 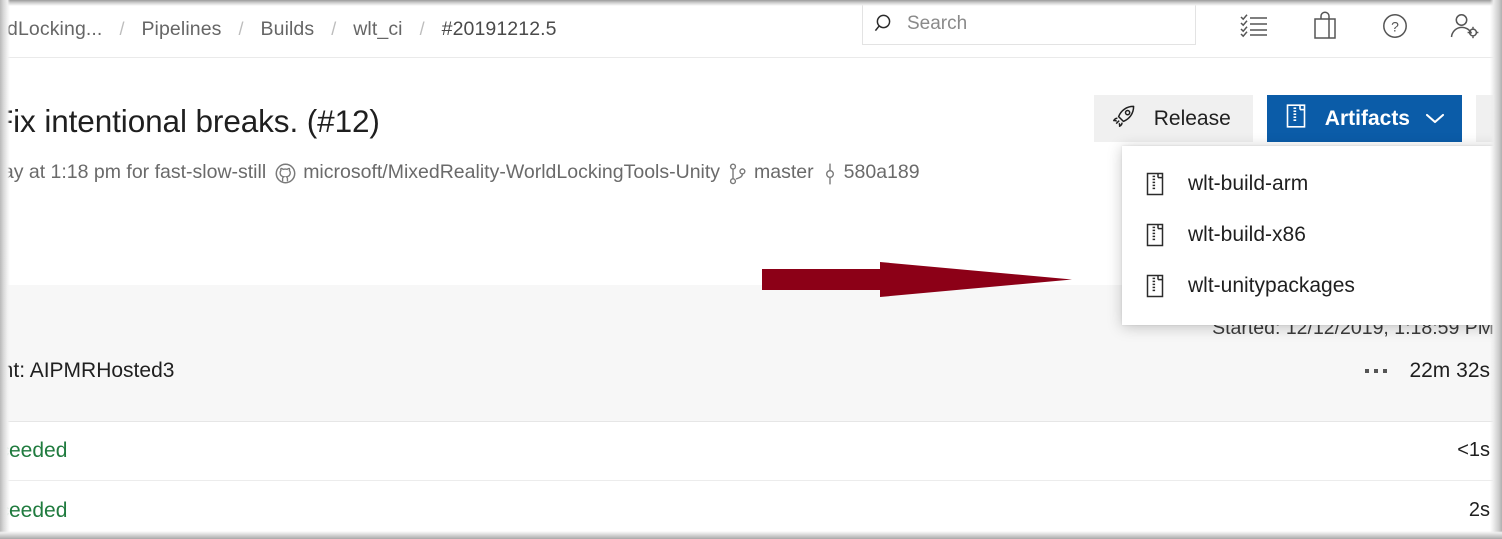 What do you see at coordinates (377, 29) in the screenshot?
I see `breadcrumb-item-pipeline-name: wlt_ci` at bounding box center [377, 29].